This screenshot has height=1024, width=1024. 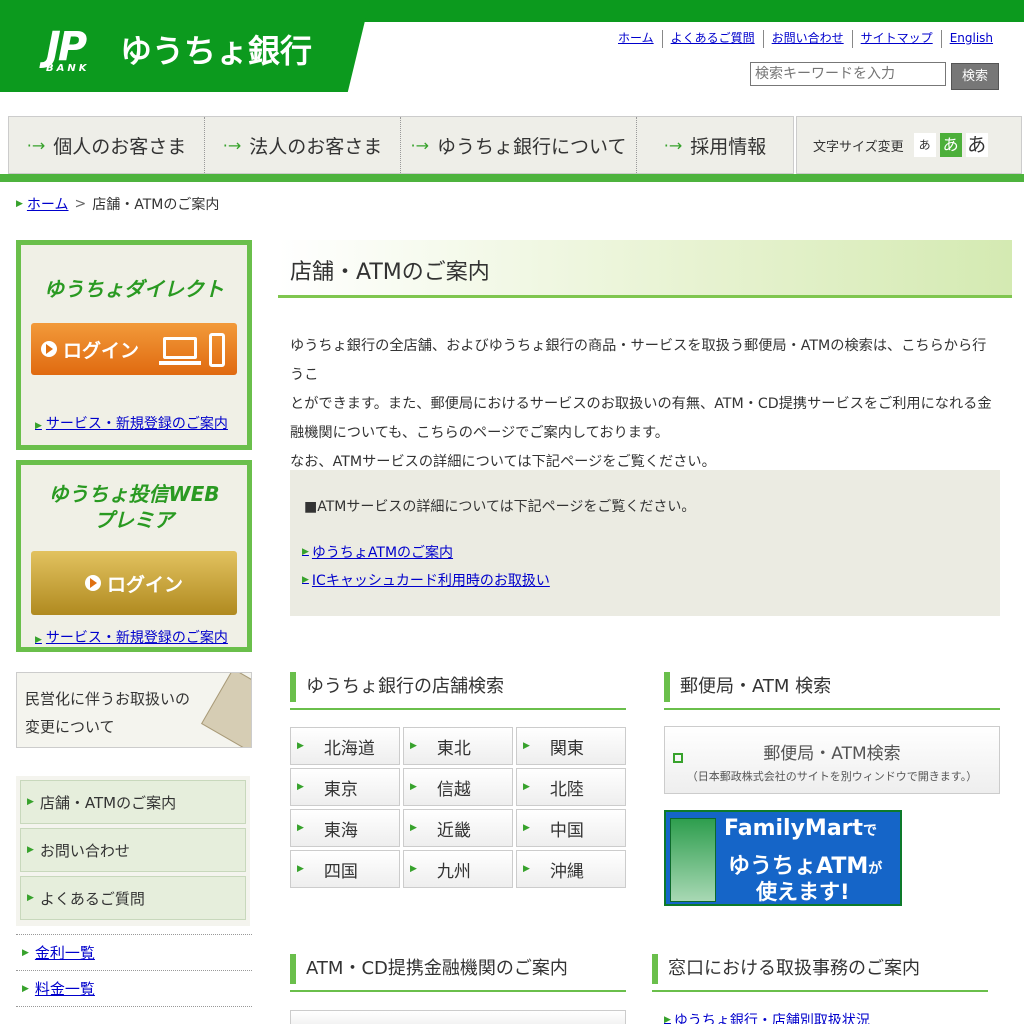 I want to click on post-search-section: 郵便局・ATM 検索, so click(x=832, y=691).